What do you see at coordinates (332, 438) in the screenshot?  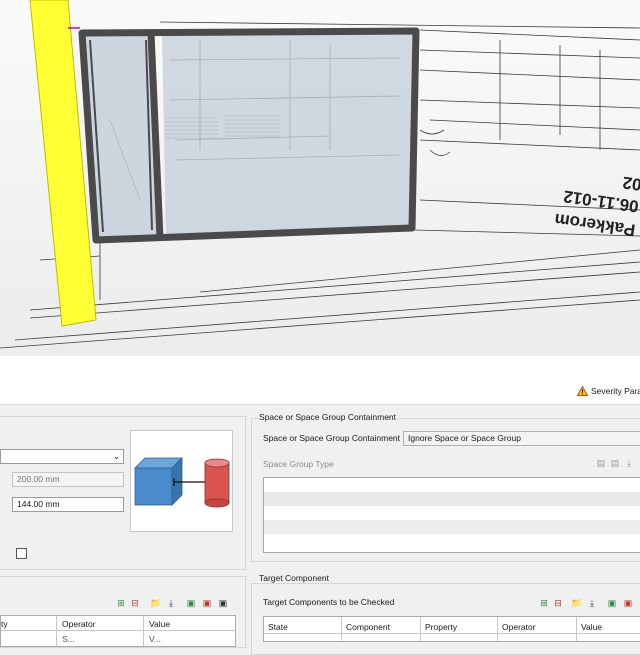 I see `containment-label: Space or Space Group Containment` at bounding box center [332, 438].